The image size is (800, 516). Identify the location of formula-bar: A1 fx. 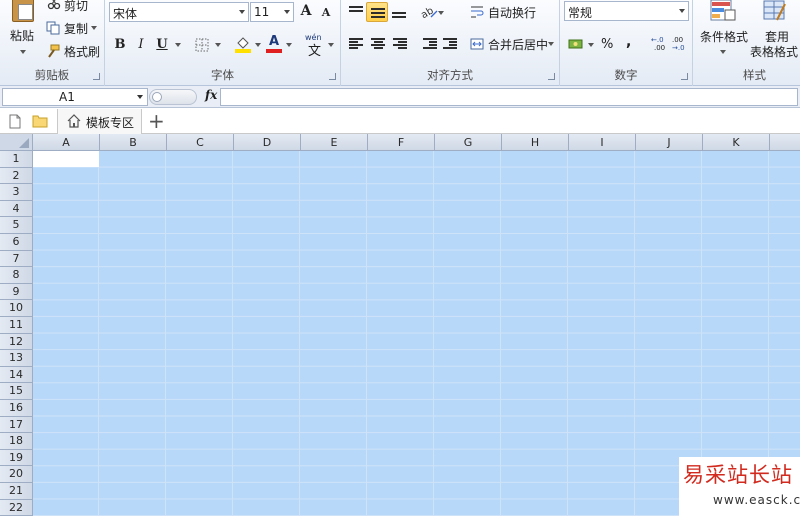
(400, 97).